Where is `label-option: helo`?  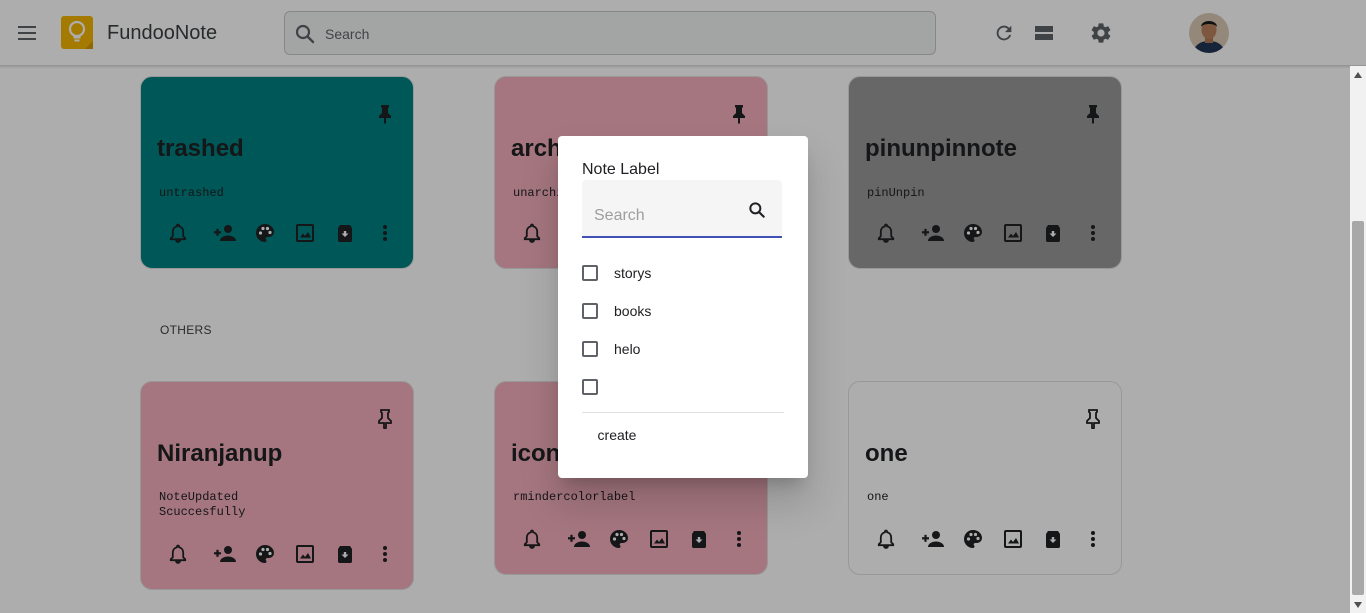
label-option: helo is located at coordinates (611, 349).